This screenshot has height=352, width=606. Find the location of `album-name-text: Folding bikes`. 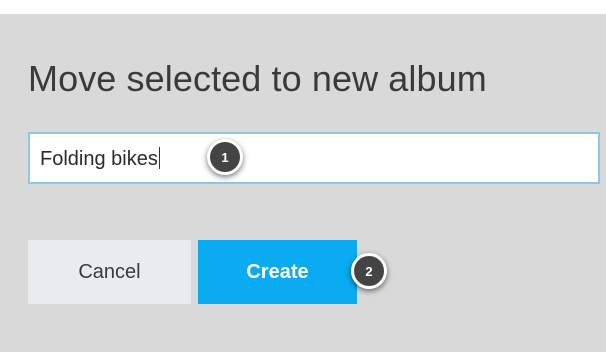

album-name-text: Folding bikes is located at coordinates (99, 159).